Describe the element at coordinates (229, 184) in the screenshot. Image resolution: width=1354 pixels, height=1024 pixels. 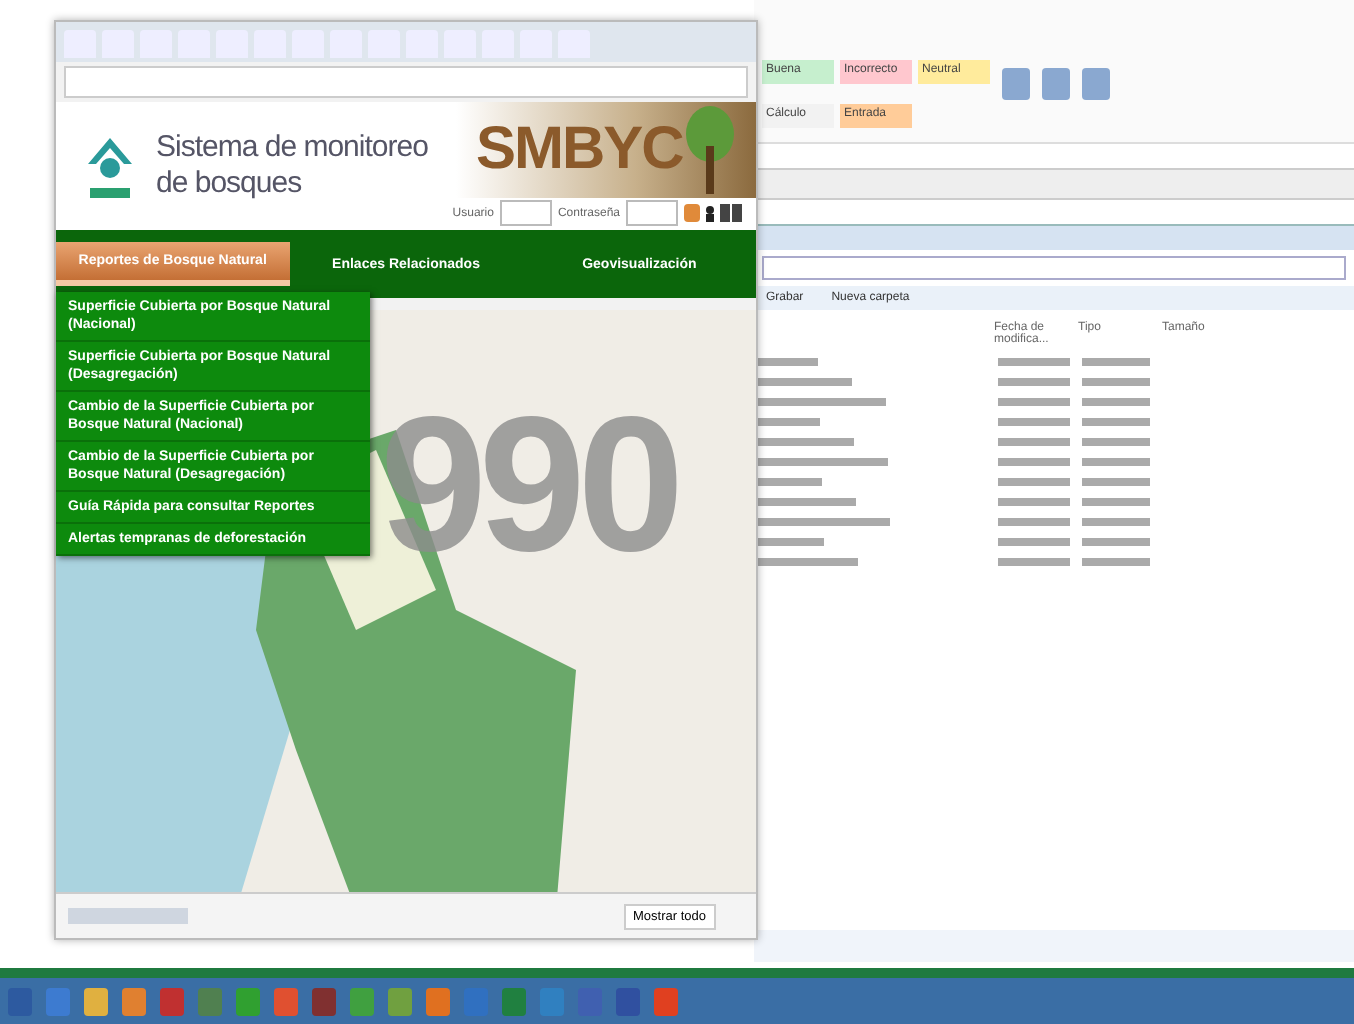
I see `site-title: de bosques` at that location.